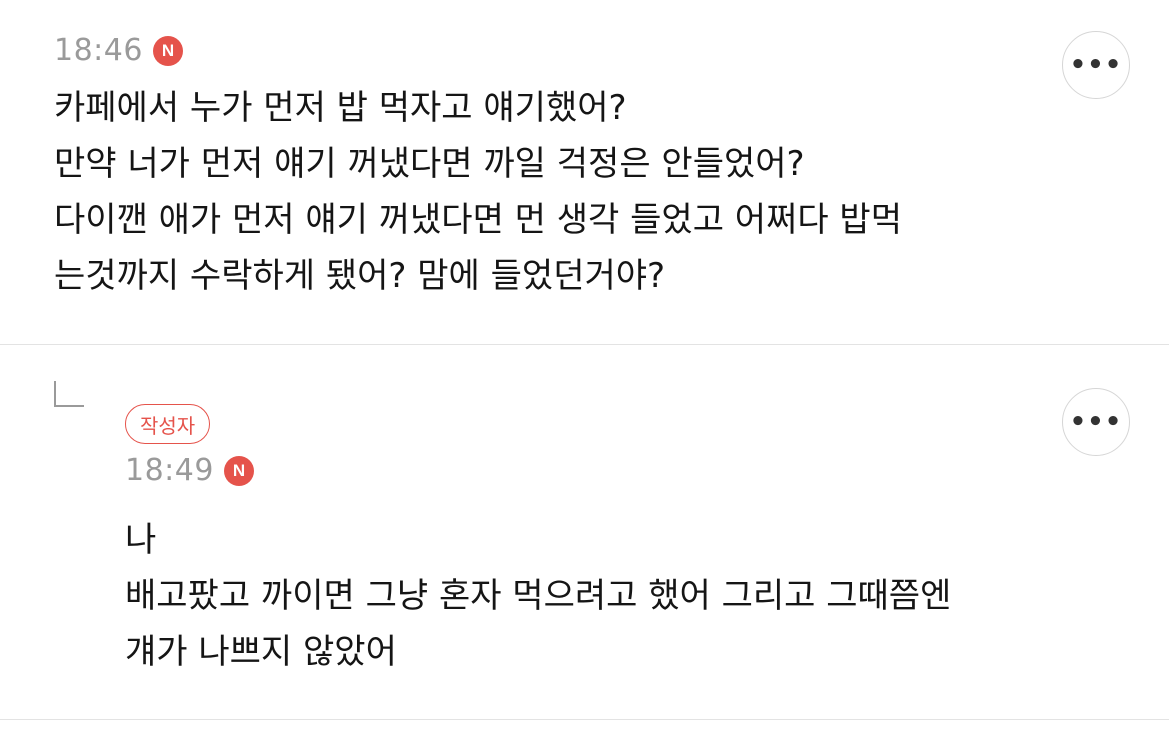 Image resolution: width=1169 pixels, height=731 pixels. Describe the element at coordinates (429, 164) in the screenshot. I see `comment-line: 만약 너가 먼저 얘기 꺼냈다면 까일 걱정은 안들었어?` at that location.